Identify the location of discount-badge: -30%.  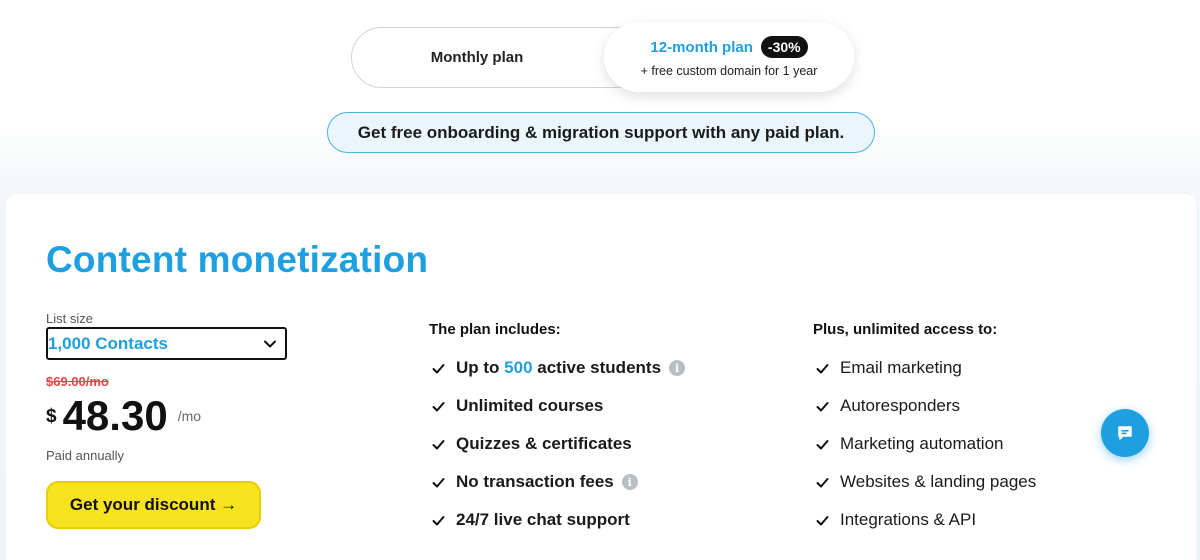
(784, 47).